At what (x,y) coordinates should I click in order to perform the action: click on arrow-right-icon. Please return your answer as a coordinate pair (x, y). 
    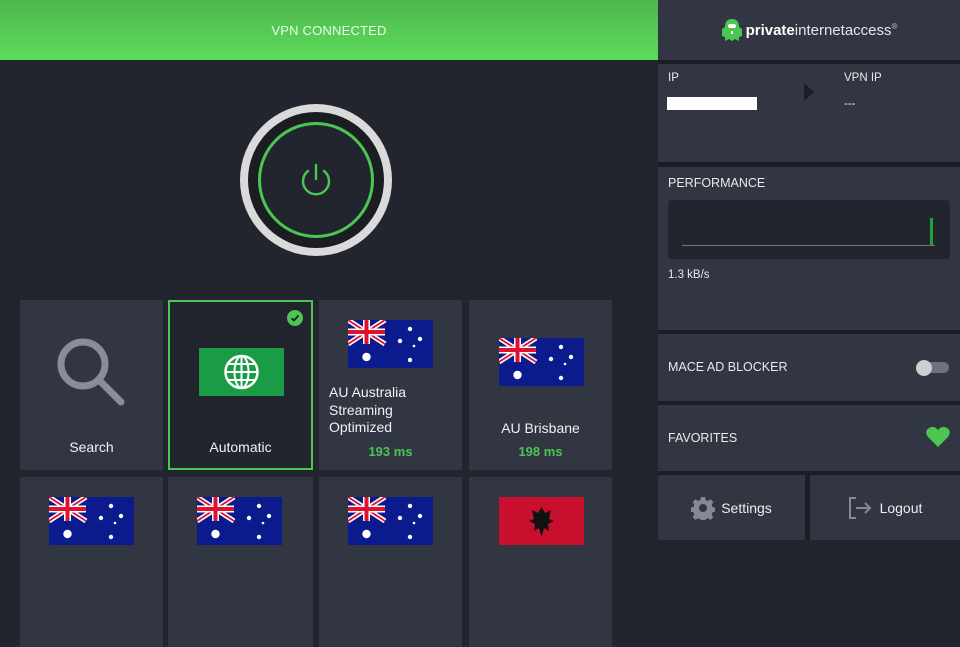
    Looking at the image, I should click on (809, 92).